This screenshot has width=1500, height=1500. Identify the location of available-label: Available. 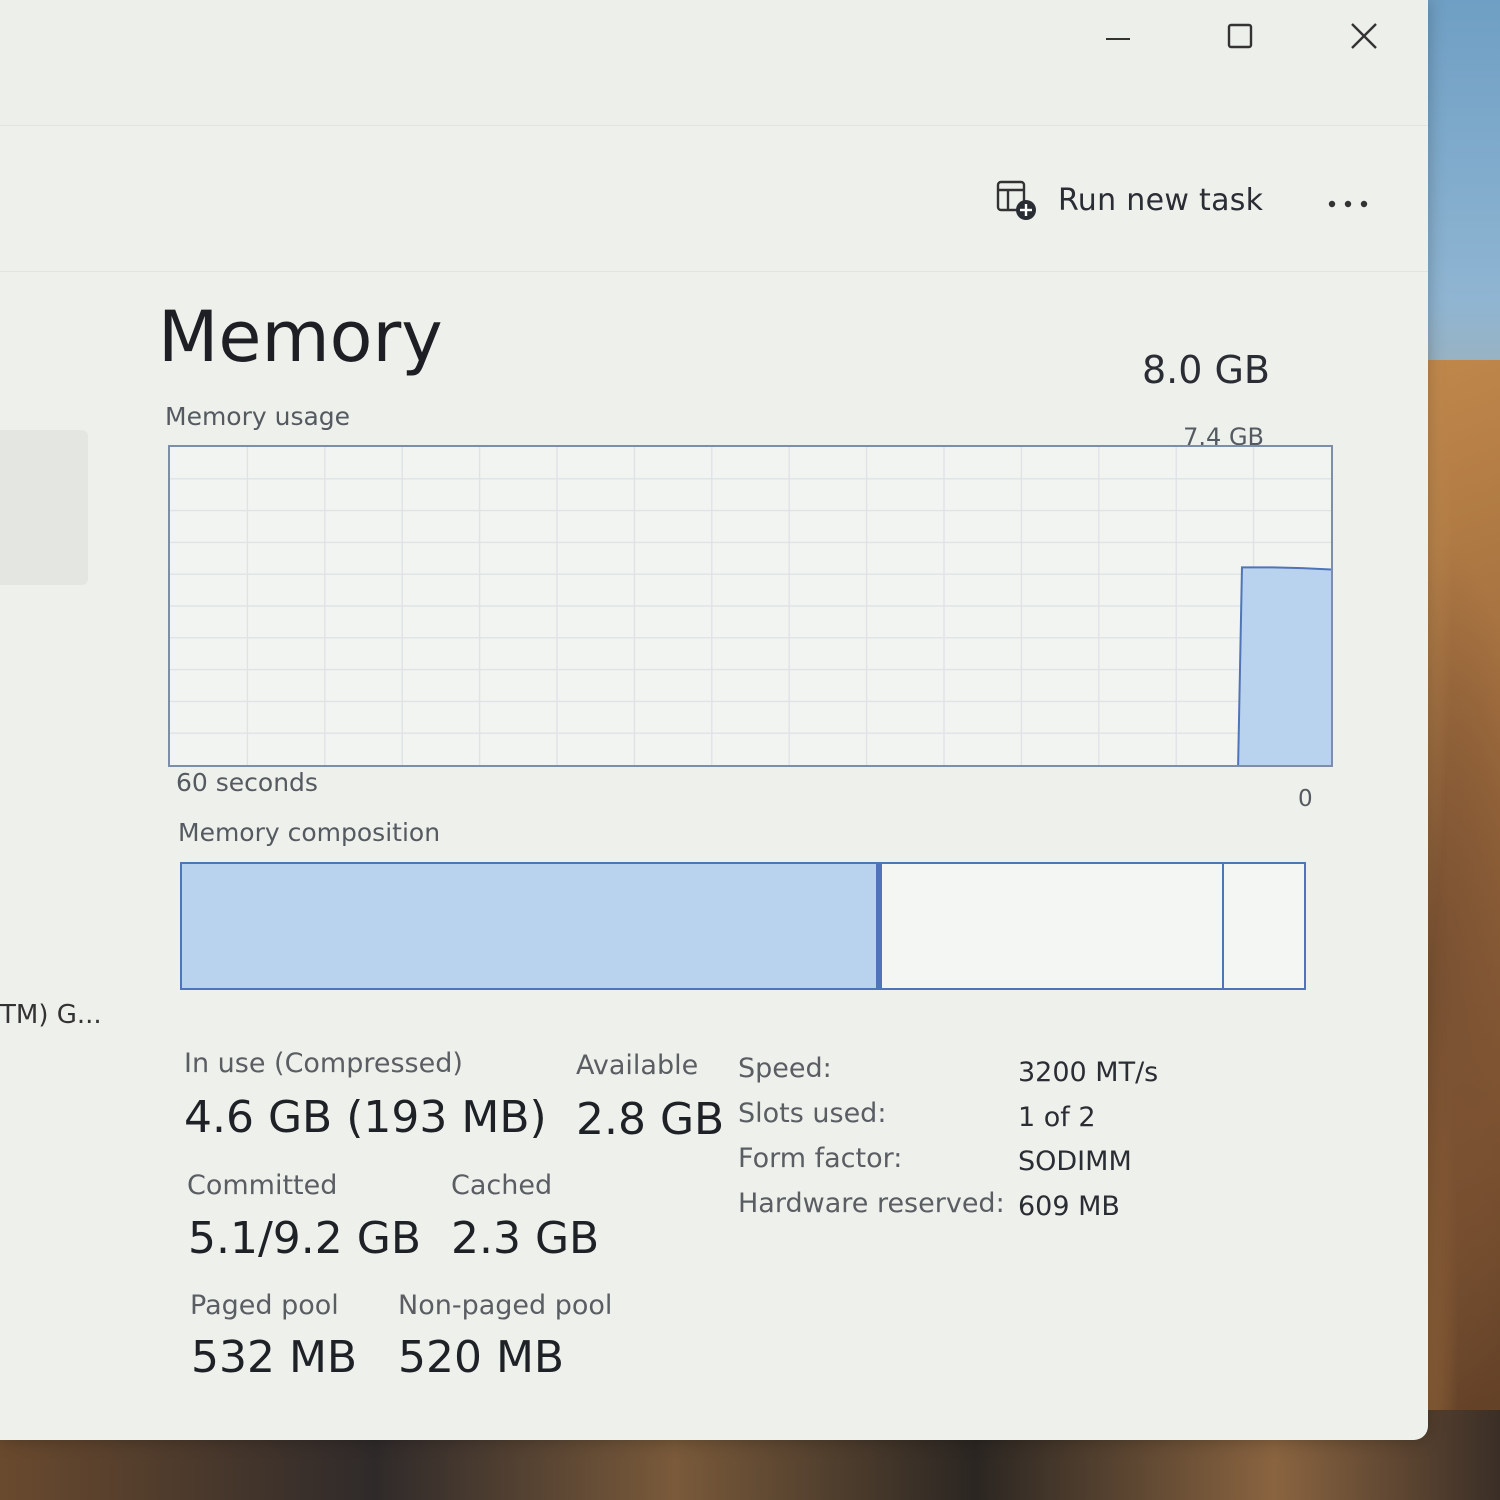
(637, 1065).